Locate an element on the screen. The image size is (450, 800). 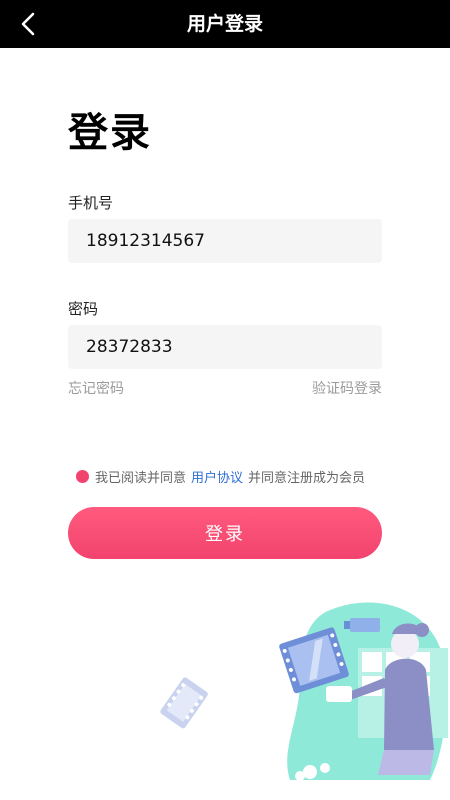
password-field-box is located at coordinates (225, 347).